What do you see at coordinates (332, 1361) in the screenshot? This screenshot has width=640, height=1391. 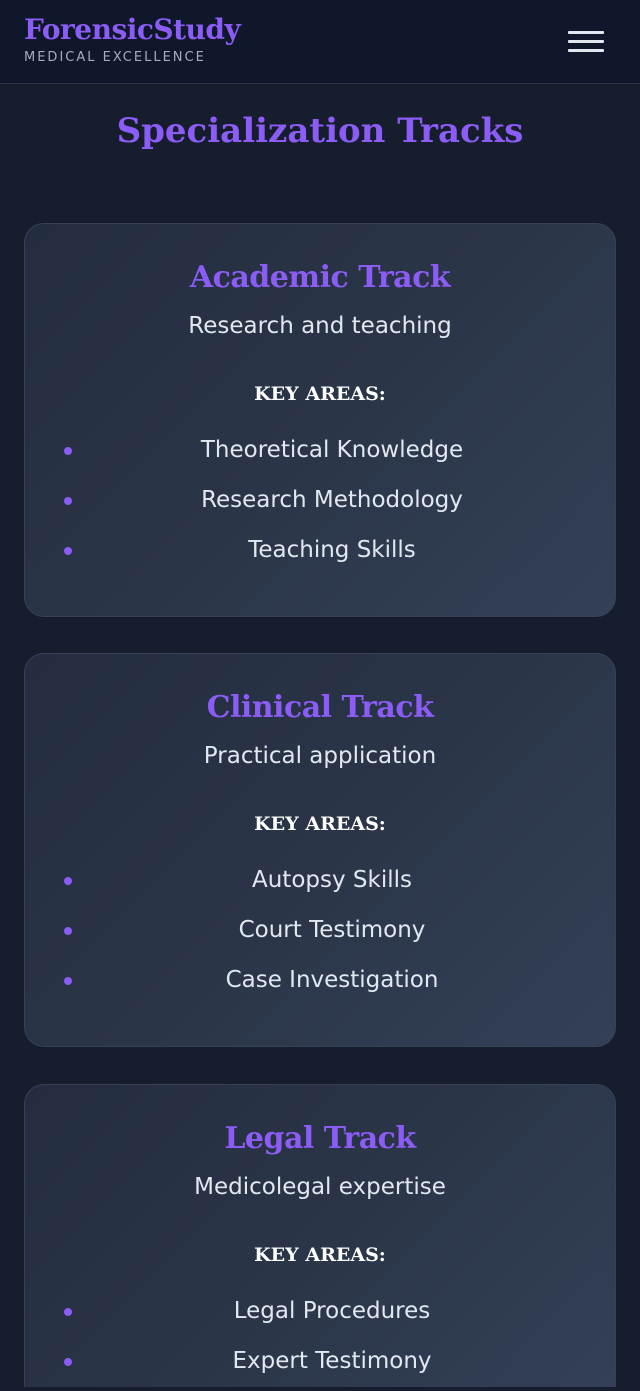 I see `area-label: Expert Testimony` at bounding box center [332, 1361].